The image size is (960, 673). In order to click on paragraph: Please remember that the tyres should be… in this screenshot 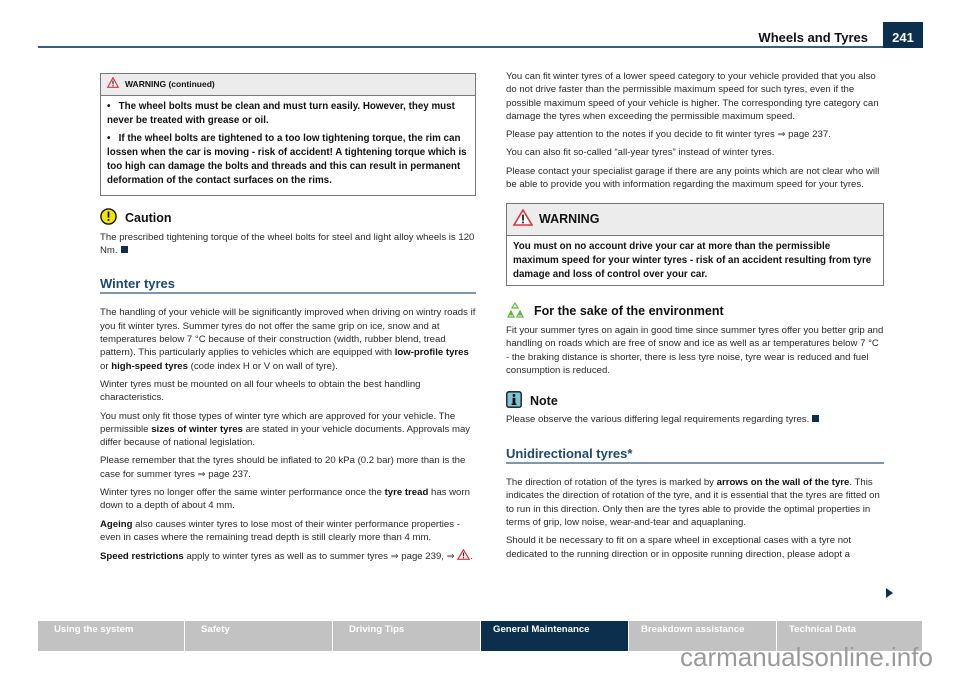, I will do `click(283, 467)`.